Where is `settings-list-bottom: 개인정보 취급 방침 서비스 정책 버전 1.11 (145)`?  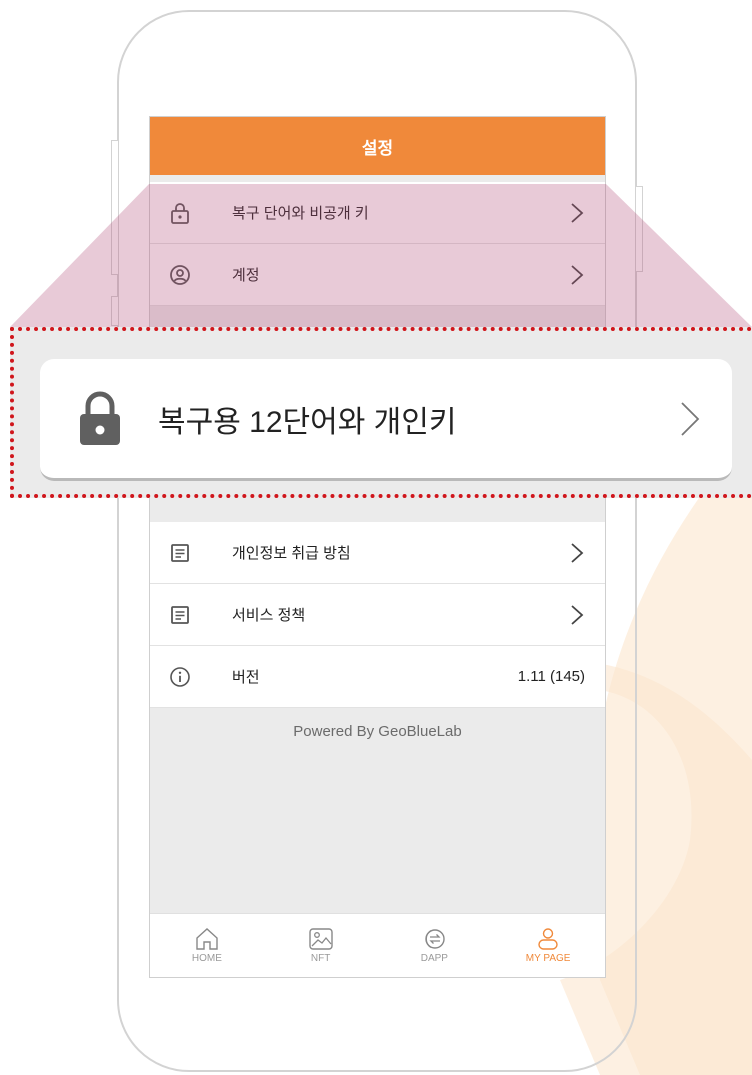
settings-list-bottom: 개인정보 취급 방침 서비스 정책 버전 1.11 (145) is located at coordinates (377, 615).